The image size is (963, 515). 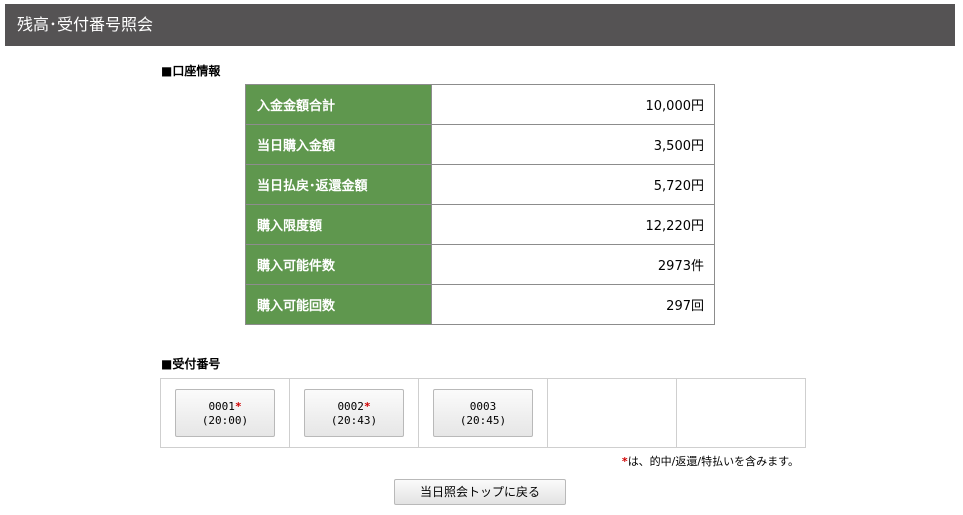 What do you see at coordinates (338, 184) in the screenshot?
I see `today-refund-label: 当日払戻･返還金額` at bounding box center [338, 184].